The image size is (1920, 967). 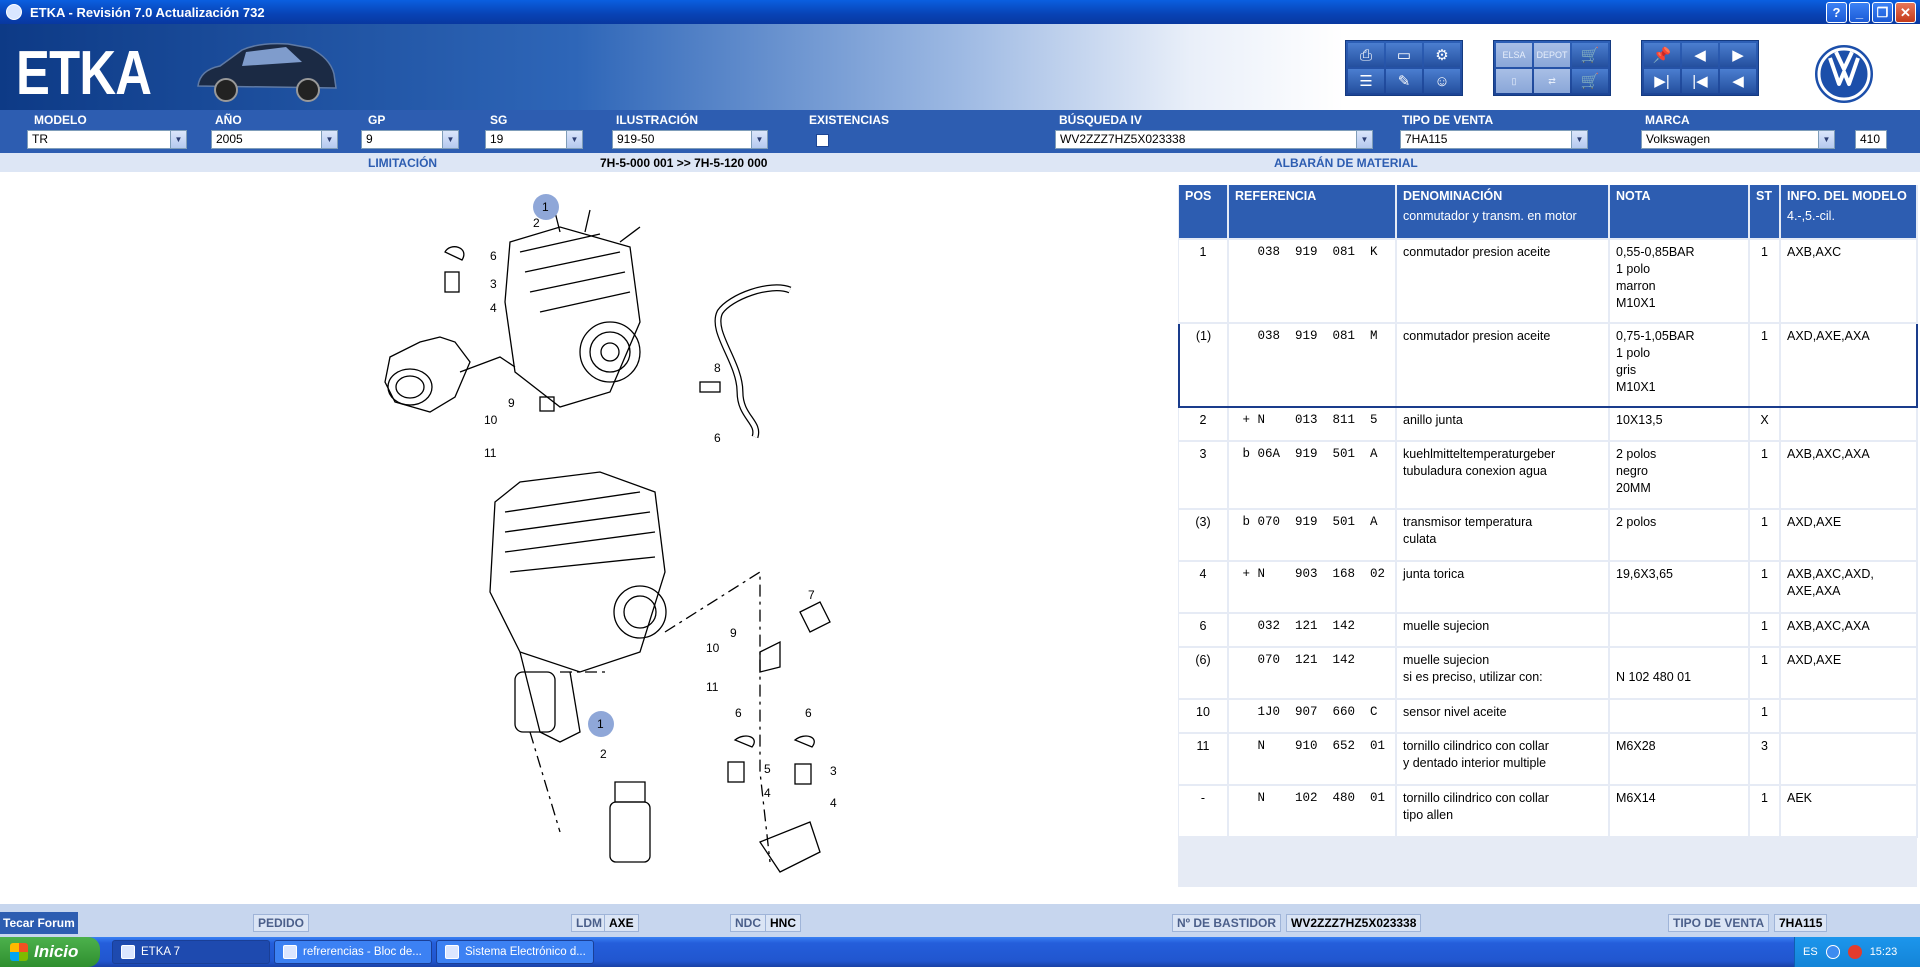 What do you see at coordinates (491, 420) in the screenshot?
I see `callout-10: 10` at bounding box center [491, 420].